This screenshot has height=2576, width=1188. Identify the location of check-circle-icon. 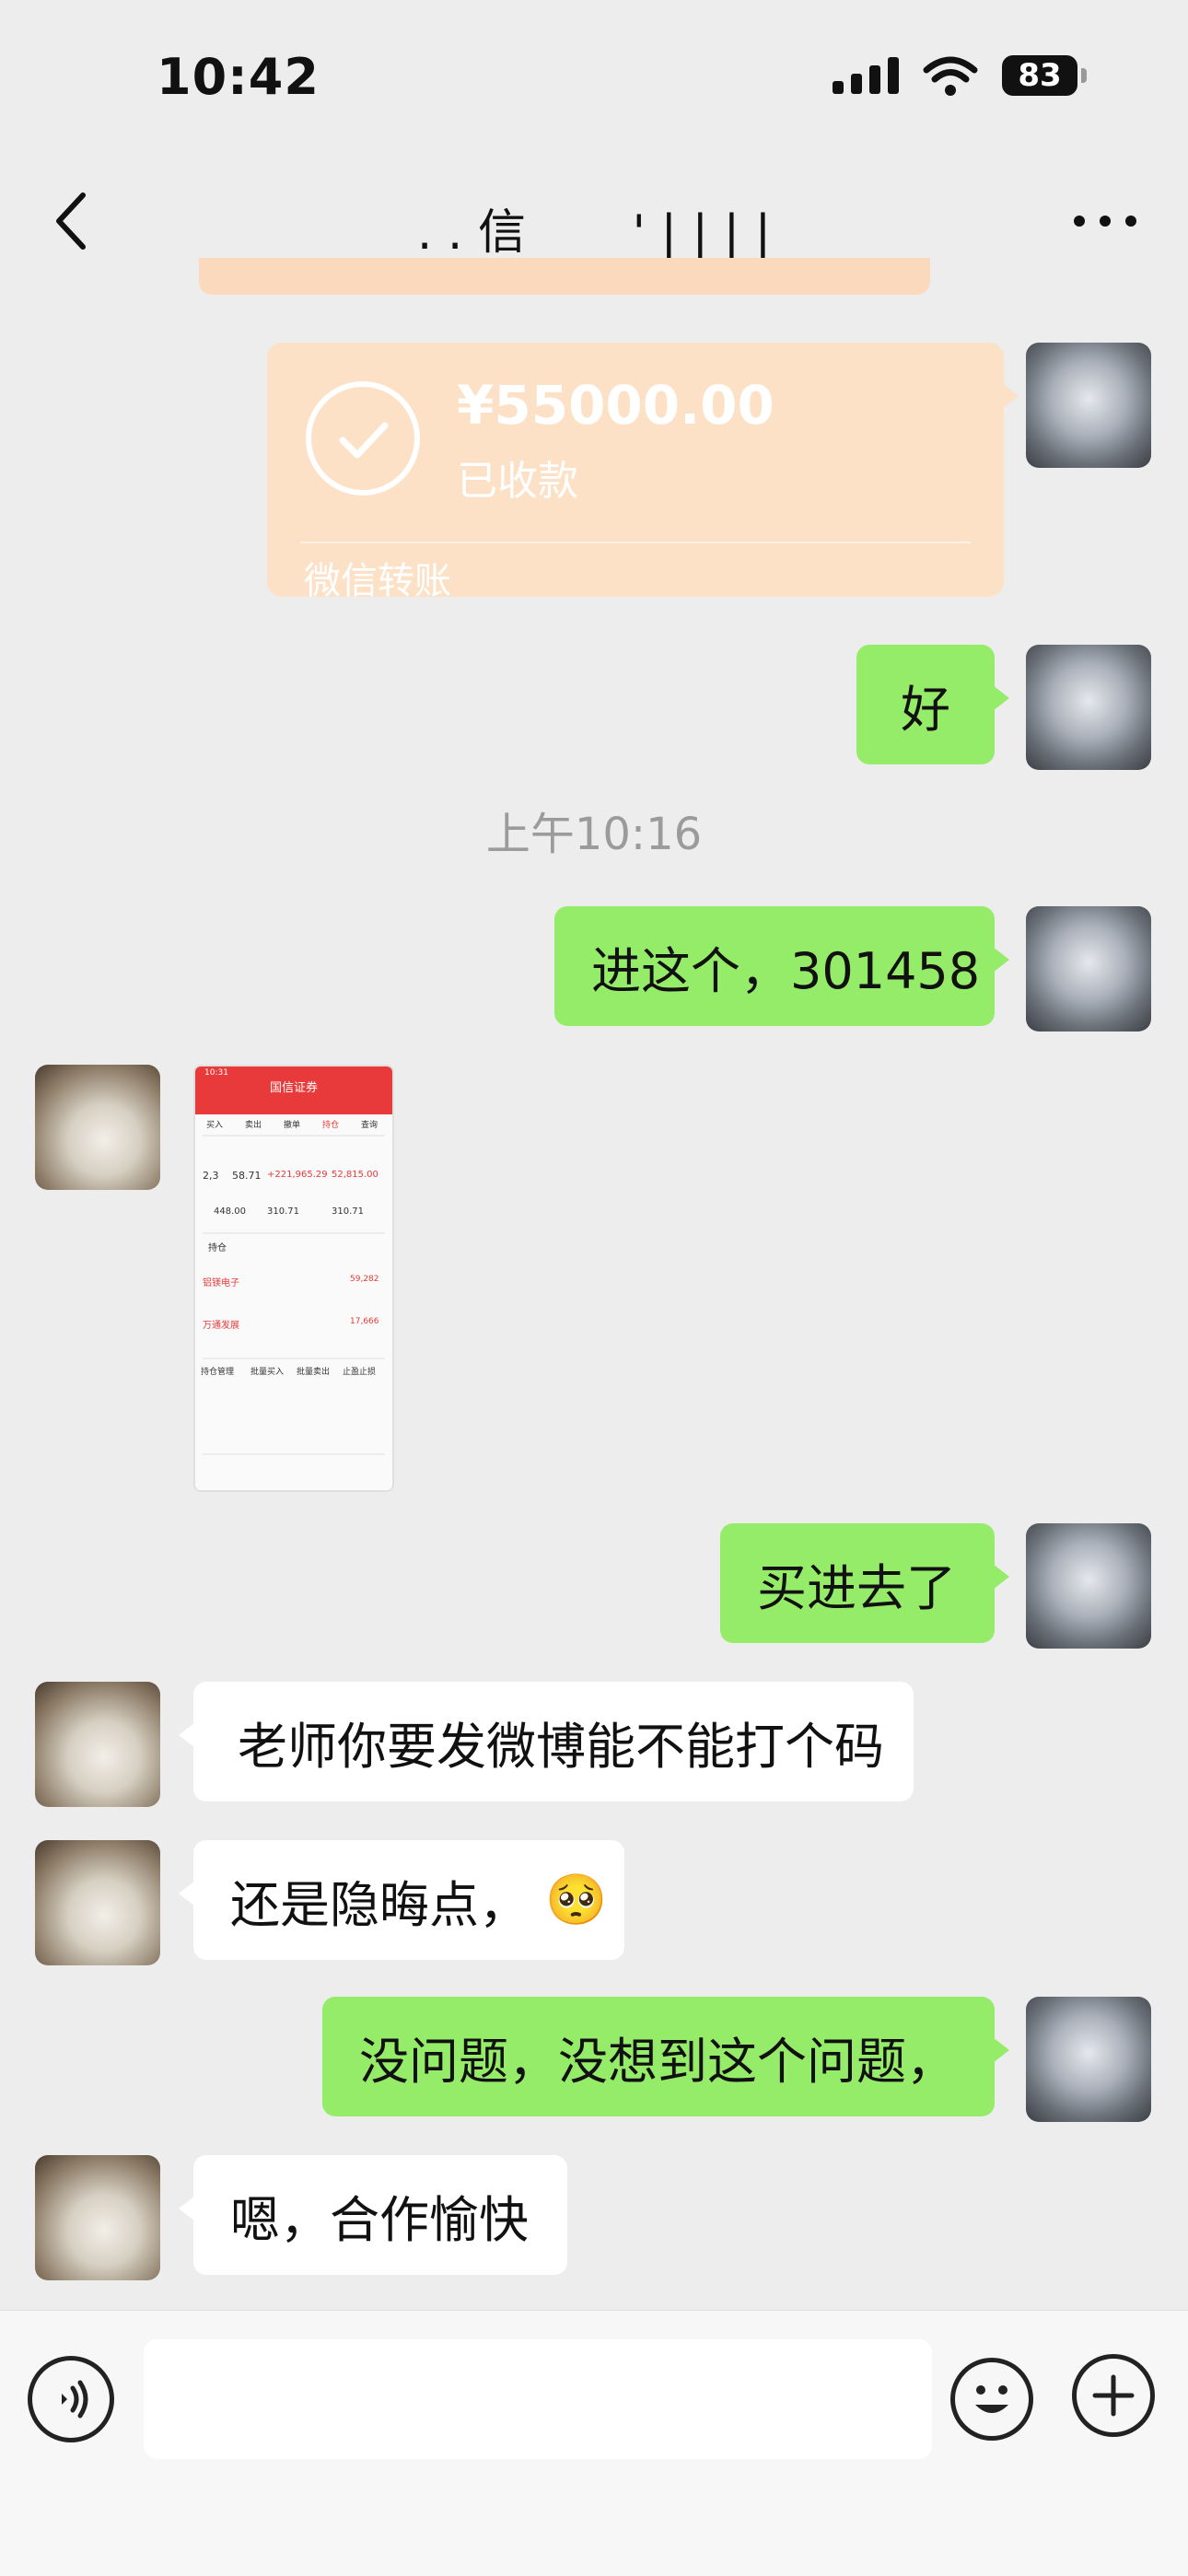
(363, 438).